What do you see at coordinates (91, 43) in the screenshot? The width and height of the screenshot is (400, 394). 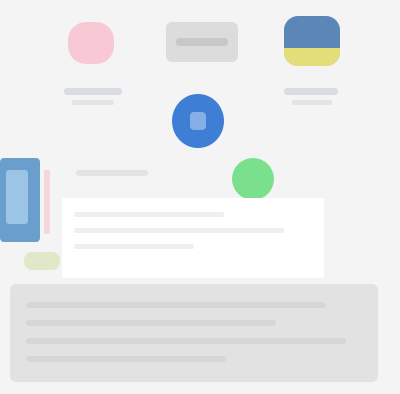 I see `pink-app-icon` at bounding box center [91, 43].